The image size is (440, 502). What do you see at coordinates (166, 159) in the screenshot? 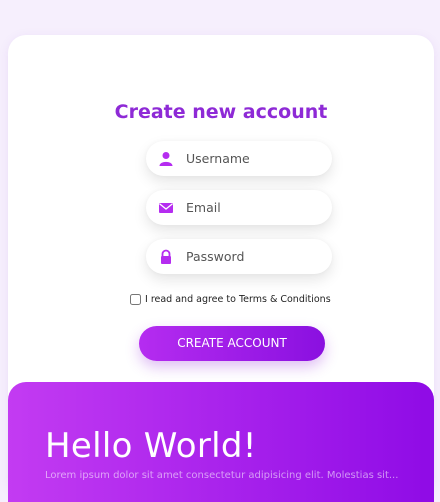
I see `user-icon` at bounding box center [166, 159].